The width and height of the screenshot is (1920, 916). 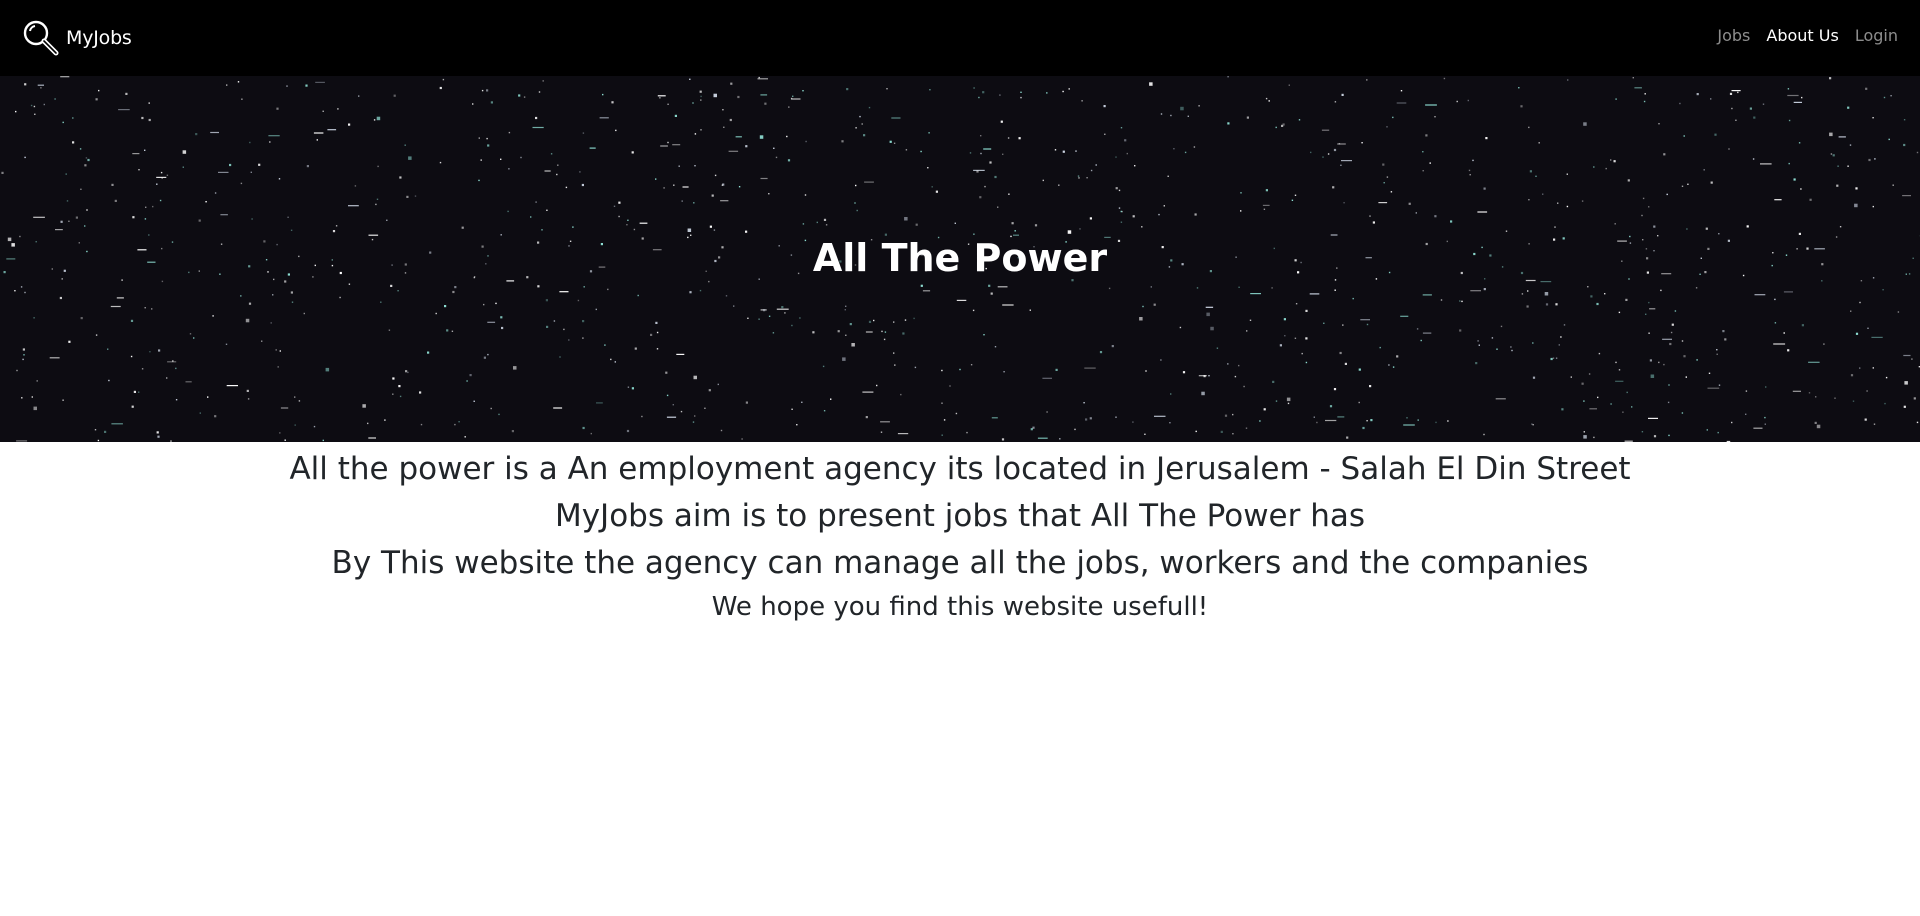 What do you see at coordinates (77, 38) in the screenshot?
I see `brand-link: MyJobs` at bounding box center [77, 38].